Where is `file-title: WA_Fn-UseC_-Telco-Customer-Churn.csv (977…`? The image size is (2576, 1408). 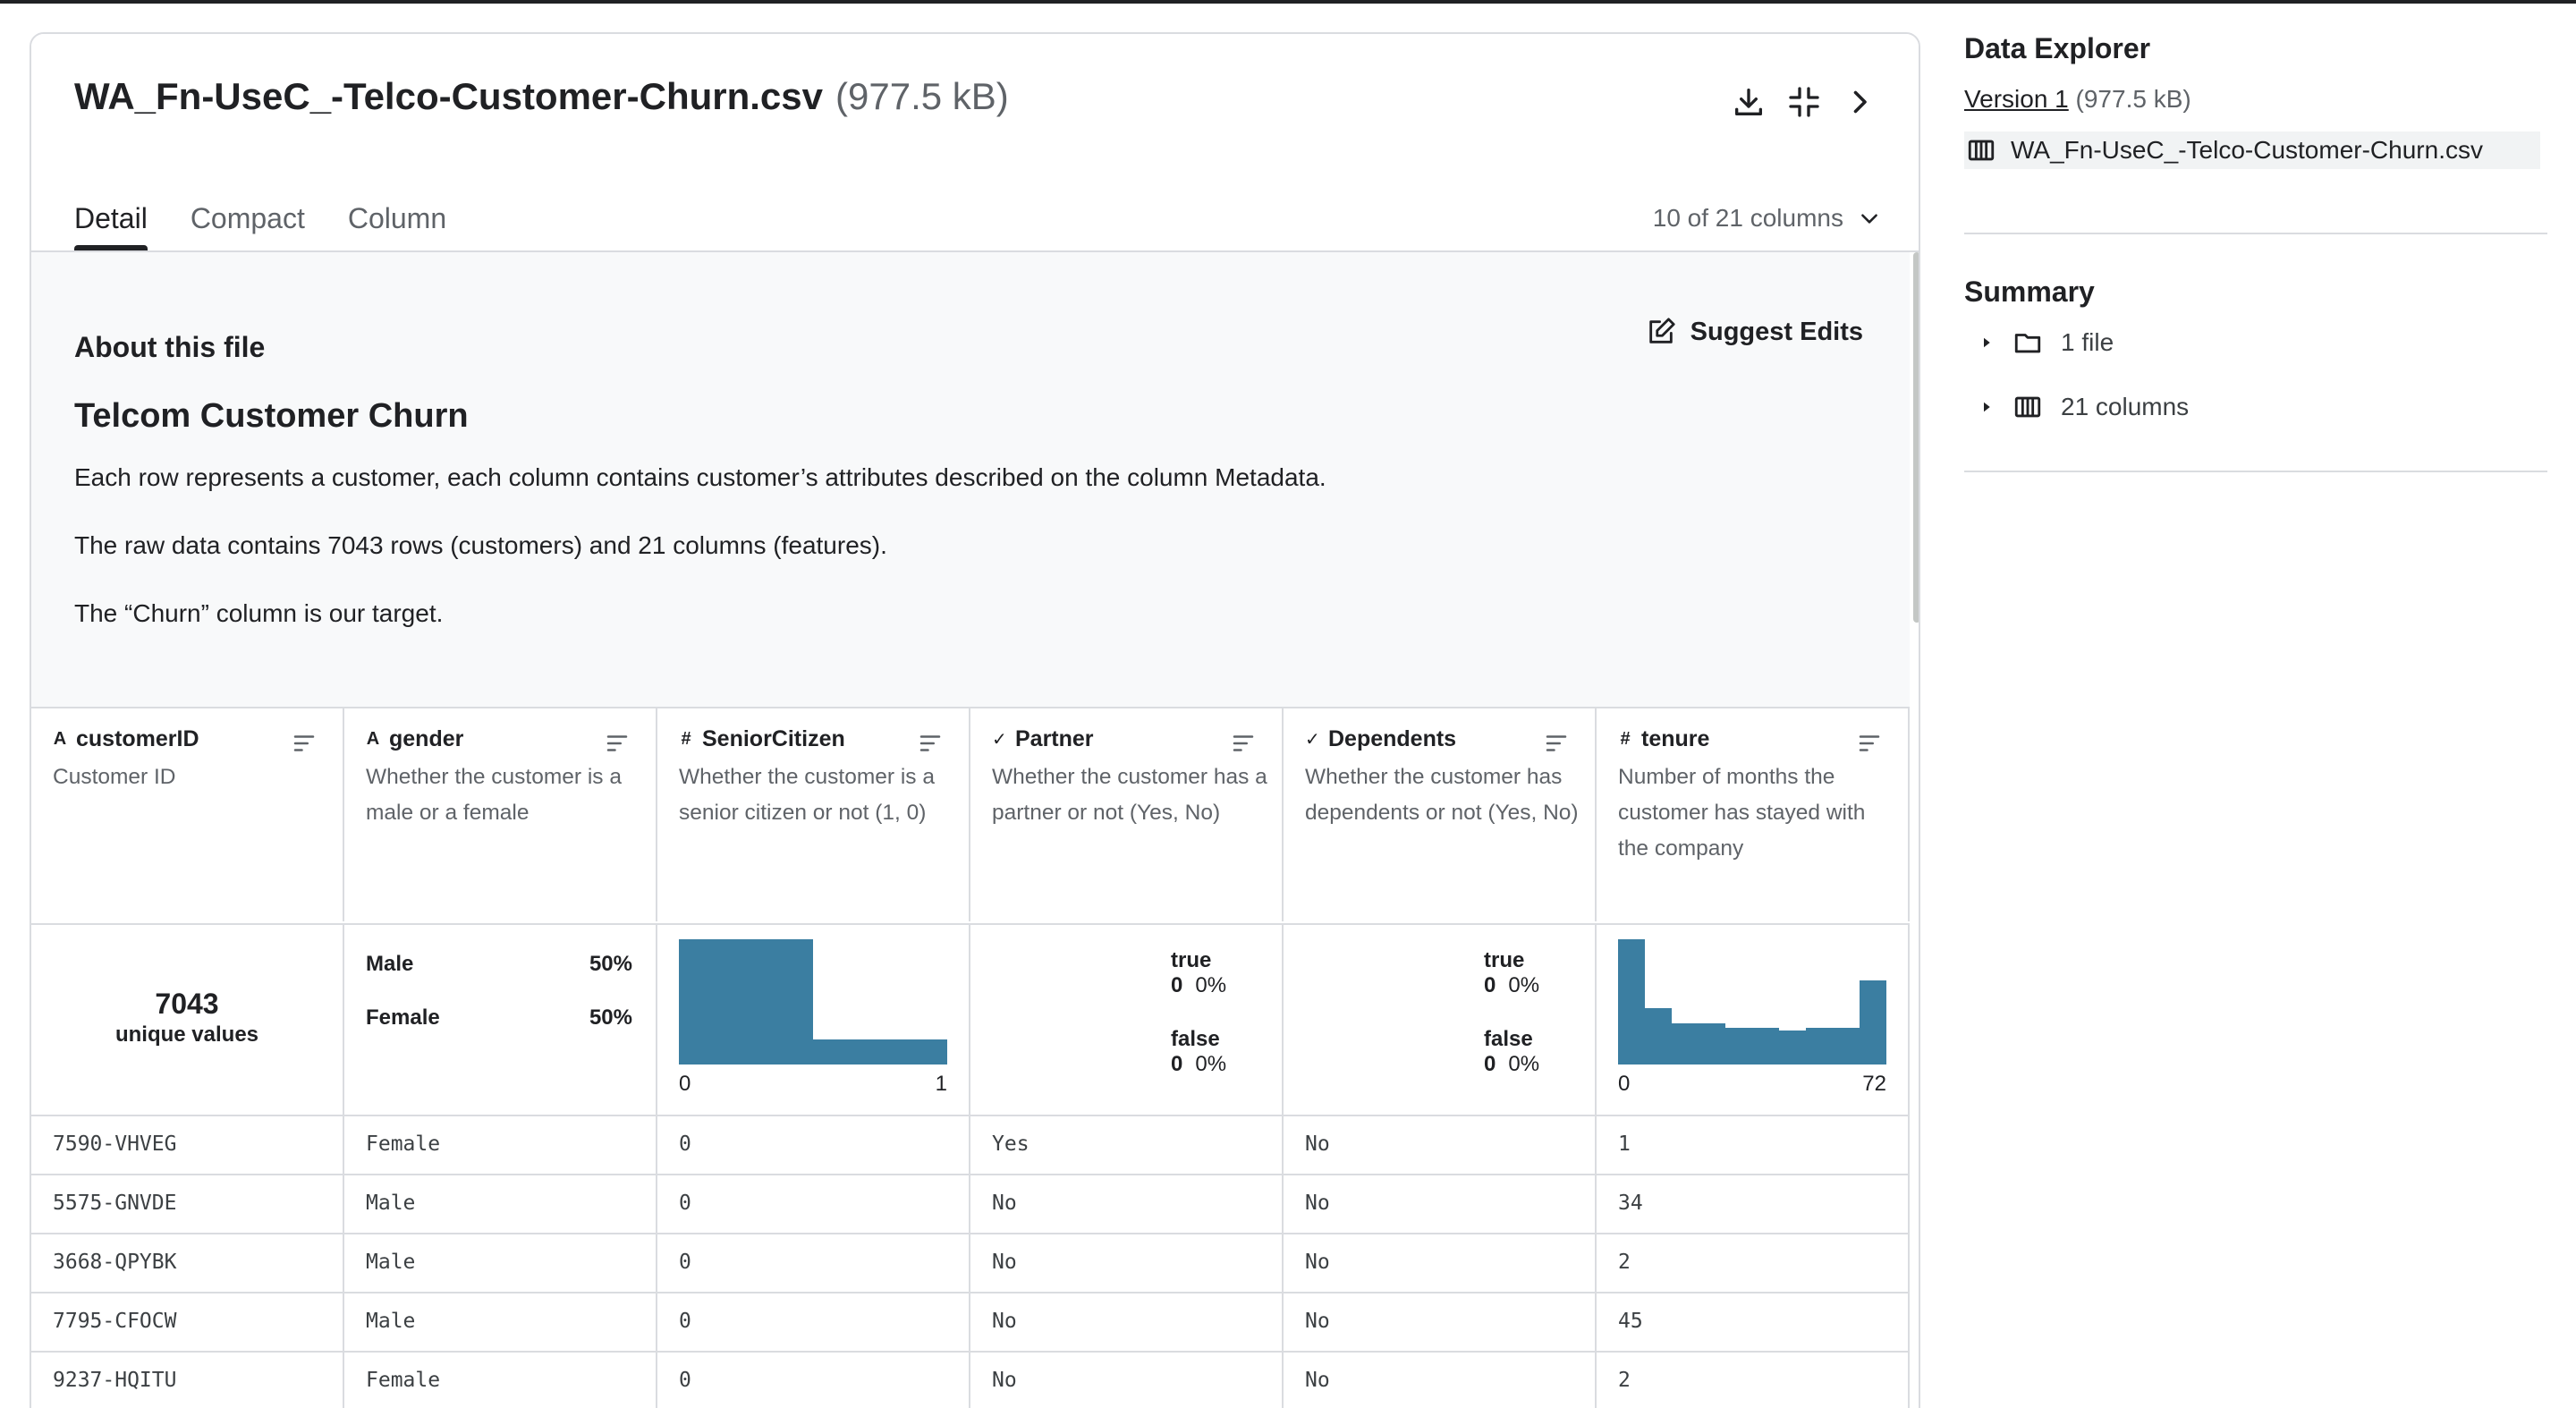
file-title: WA_Fn-UseC_-Telco-Customer-Churn.csv (977… is located at coordinates (541, 96).